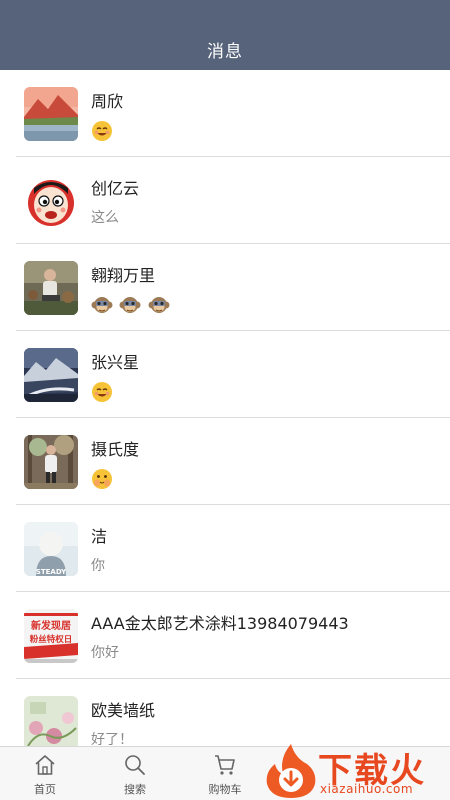  I want to click on conversation-item: 新发现居 粉丝特权日 AAA金太郎艺术涂料13984079443 你好, so click(225, 635).